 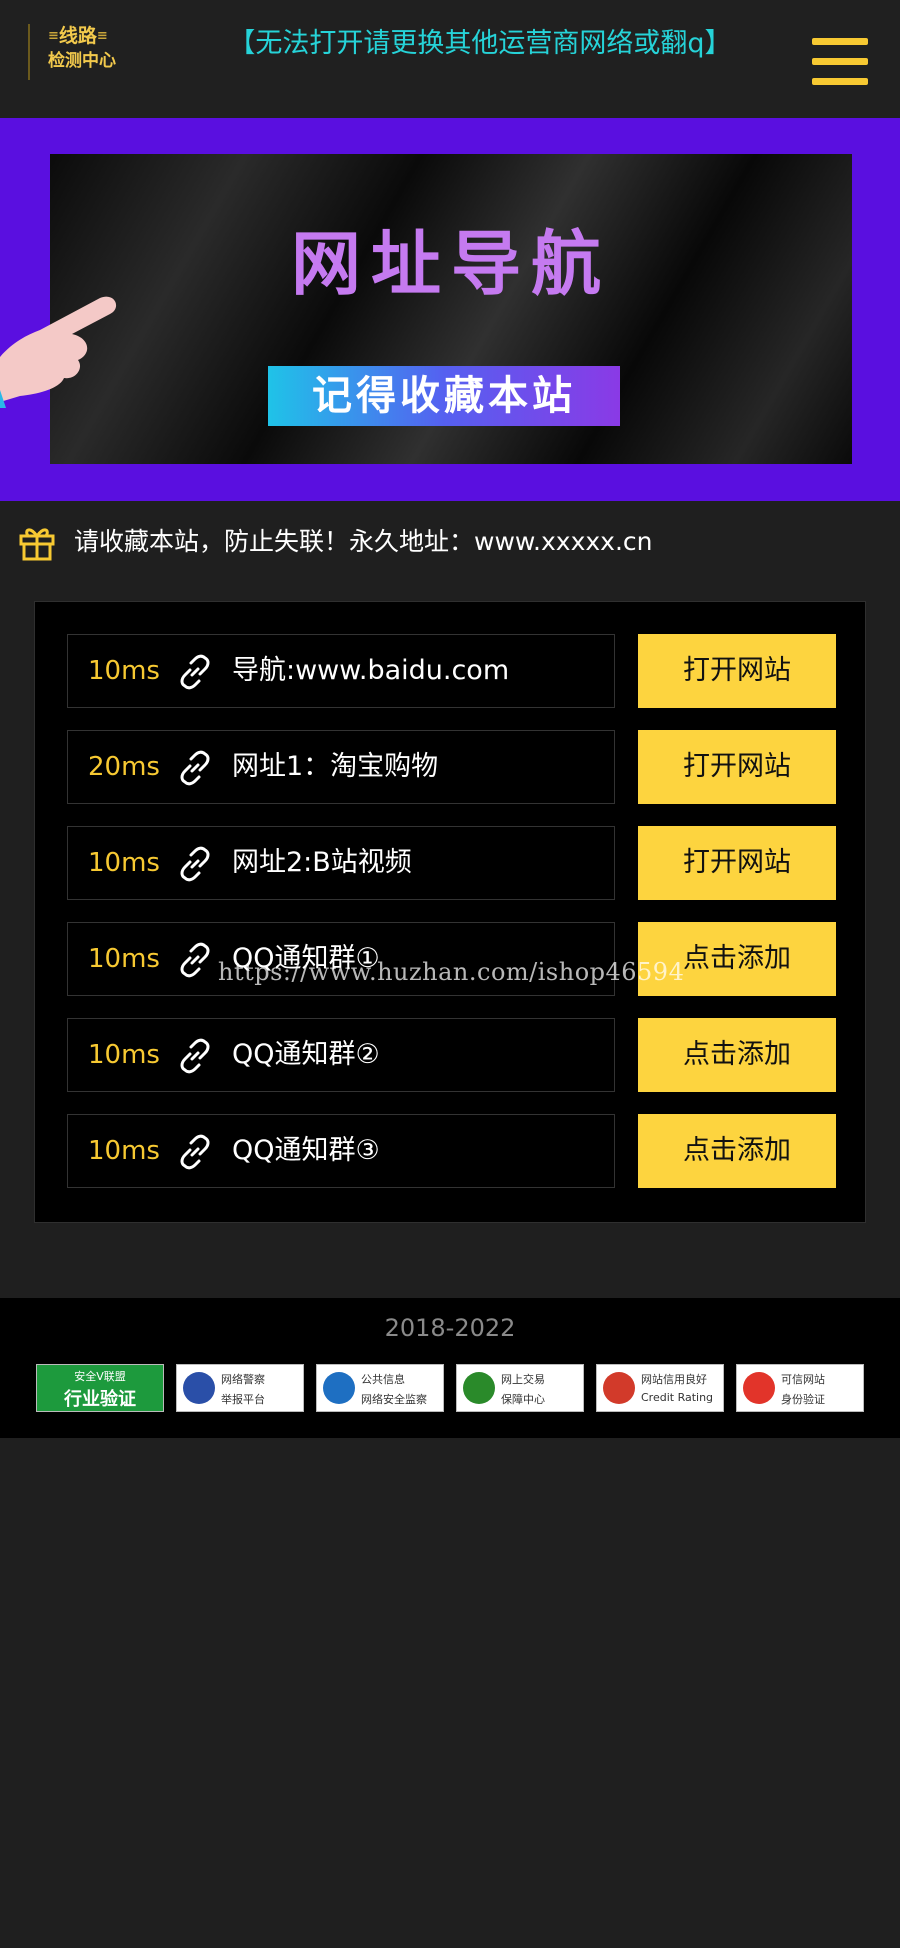 I want to click on logo-dash-left: ≡, so click(x=53, y=36).